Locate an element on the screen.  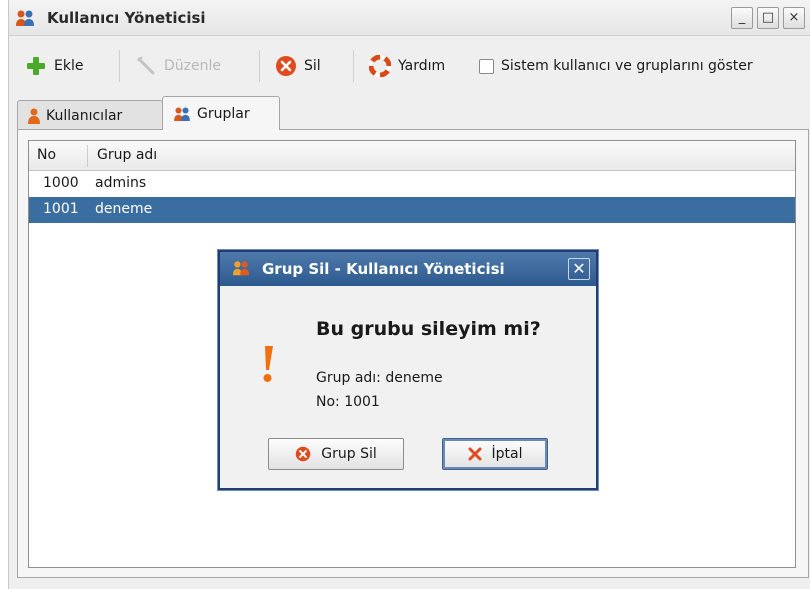
add-label: Ekle is located at coordinates (69, 66).